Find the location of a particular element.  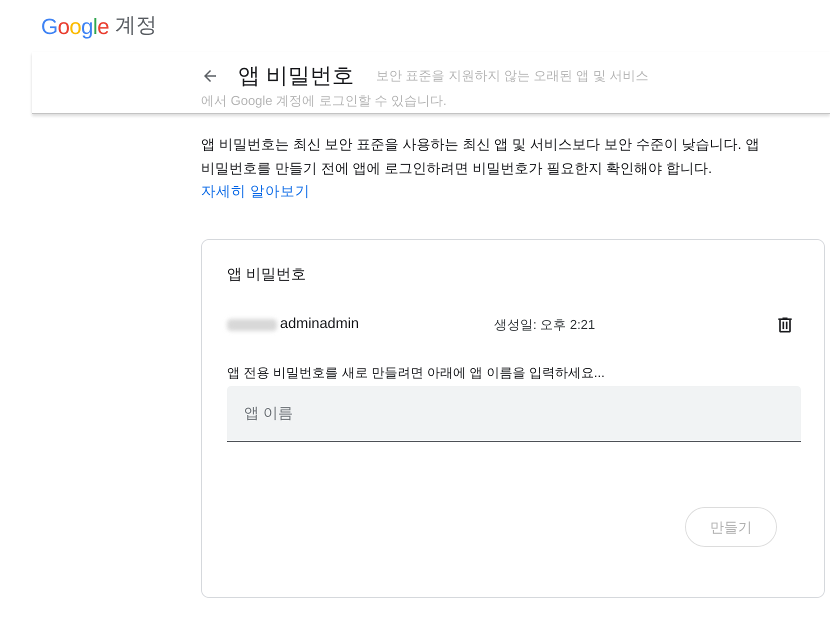

learn-more-link: 자세히 알아보기 is located at coordinates (255, 192).